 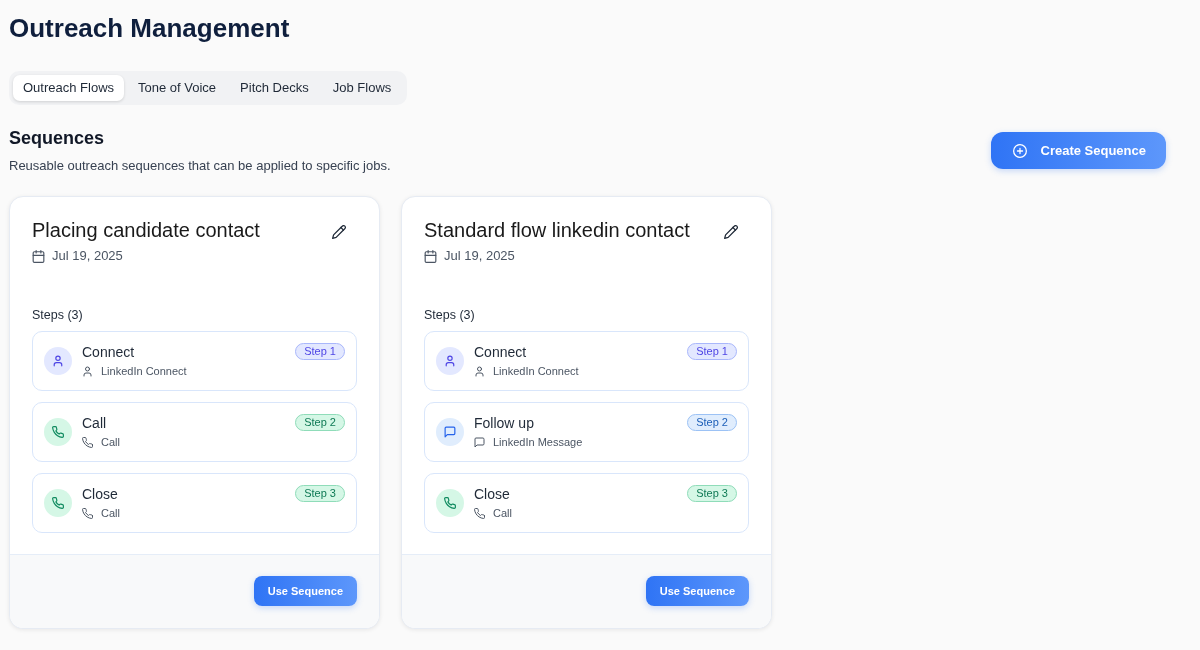 I want to click on step-name: Call, so click(x=95, y=423).